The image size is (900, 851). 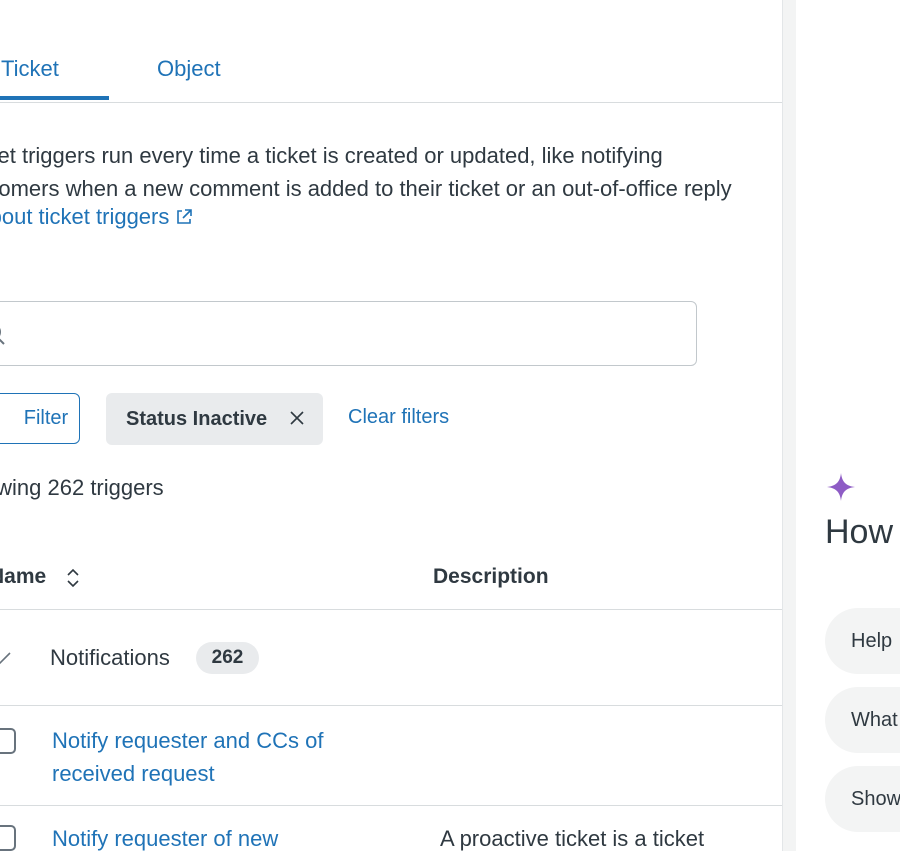 What do you see at coordinates (391, 51) in the screenshot?
I see `trigger-tabs: Ticket Object` at bounding box center [391, 51].